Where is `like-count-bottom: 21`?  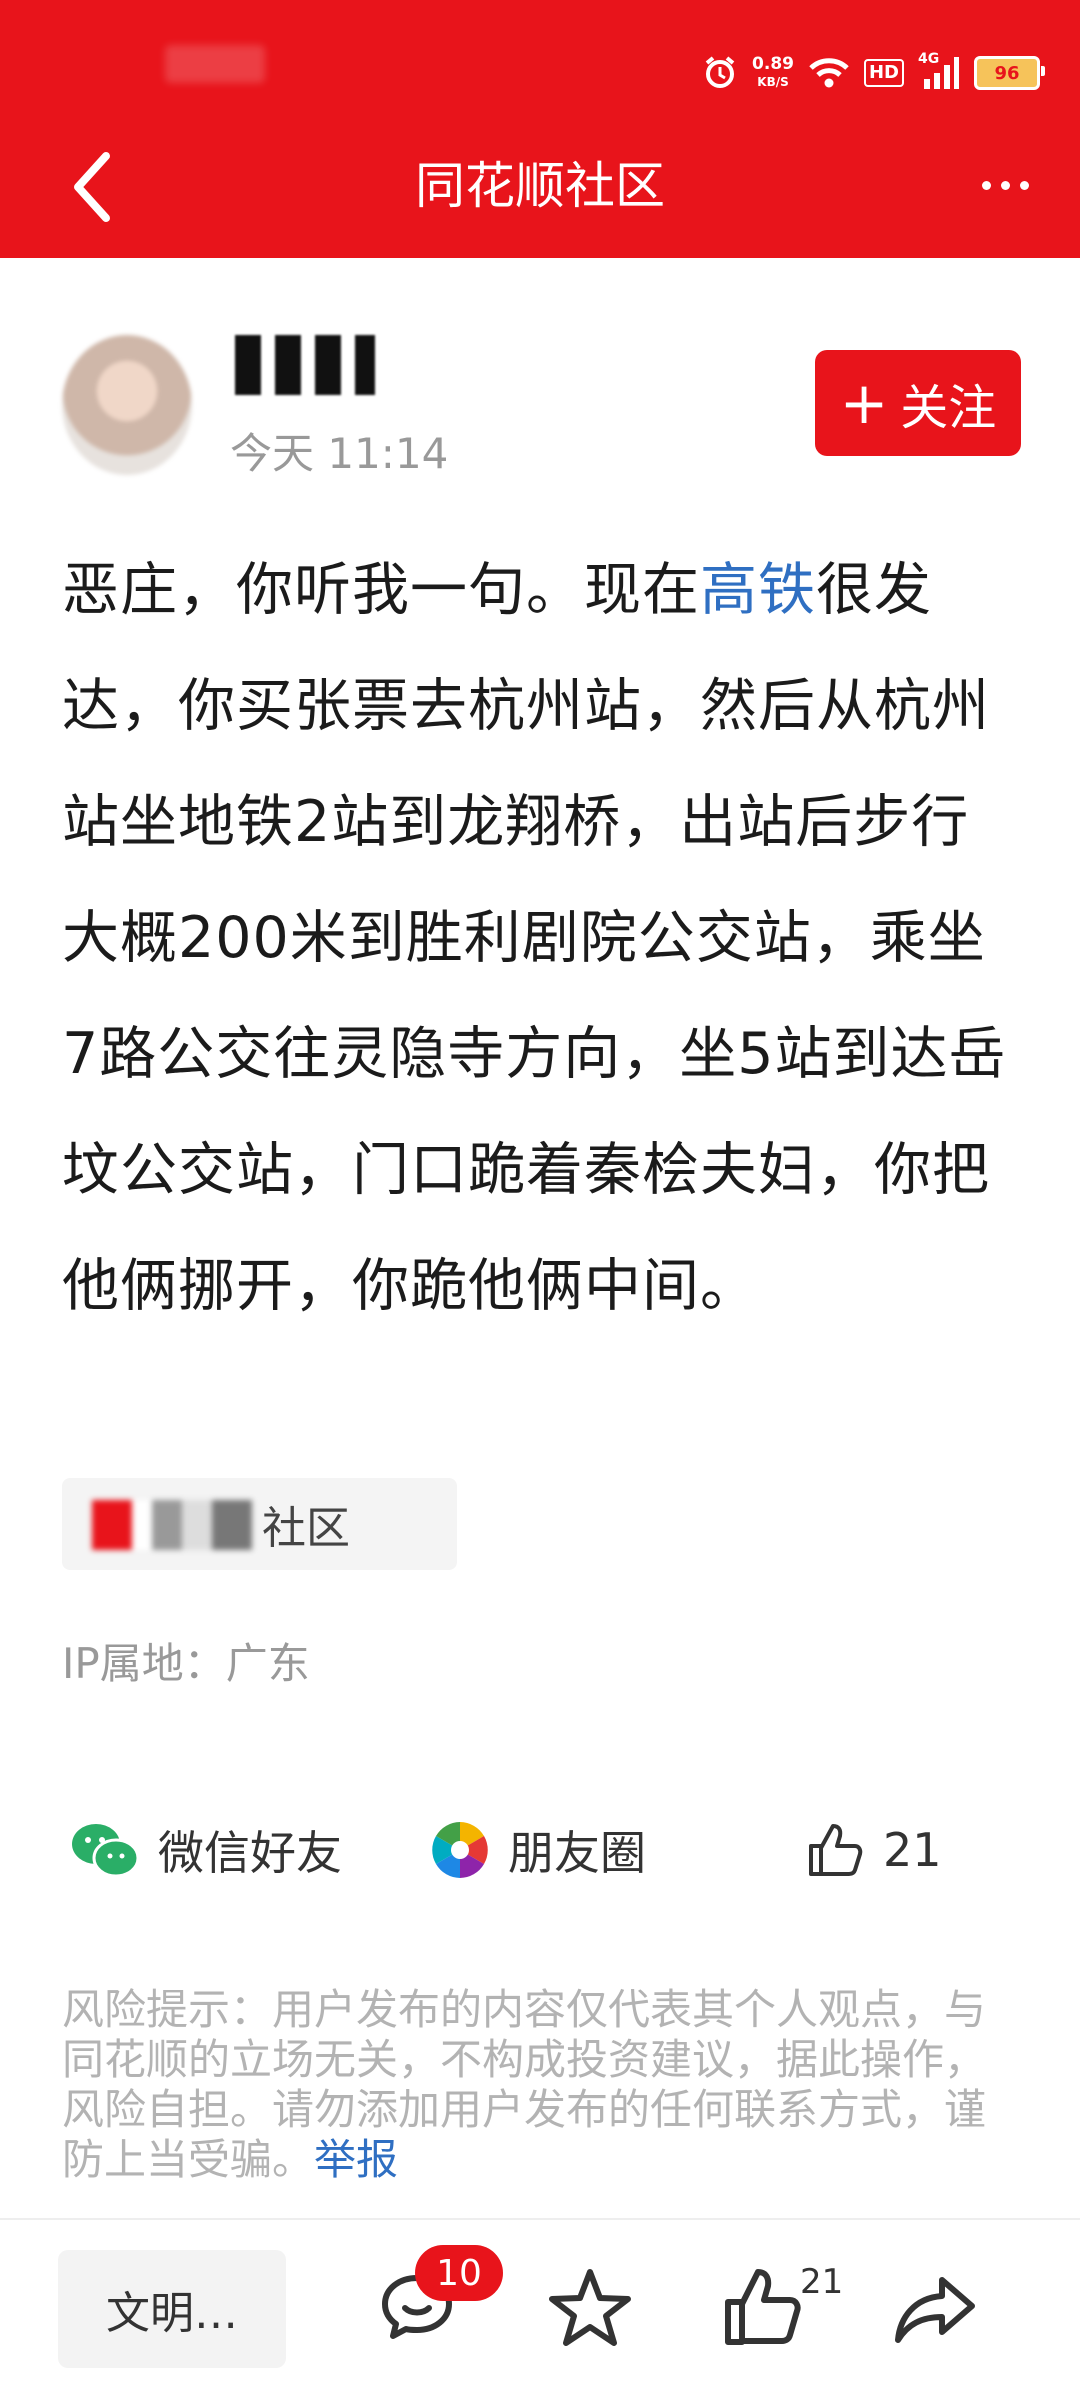 like-count-bottom: 21 is located at coordinates (822, 2282).